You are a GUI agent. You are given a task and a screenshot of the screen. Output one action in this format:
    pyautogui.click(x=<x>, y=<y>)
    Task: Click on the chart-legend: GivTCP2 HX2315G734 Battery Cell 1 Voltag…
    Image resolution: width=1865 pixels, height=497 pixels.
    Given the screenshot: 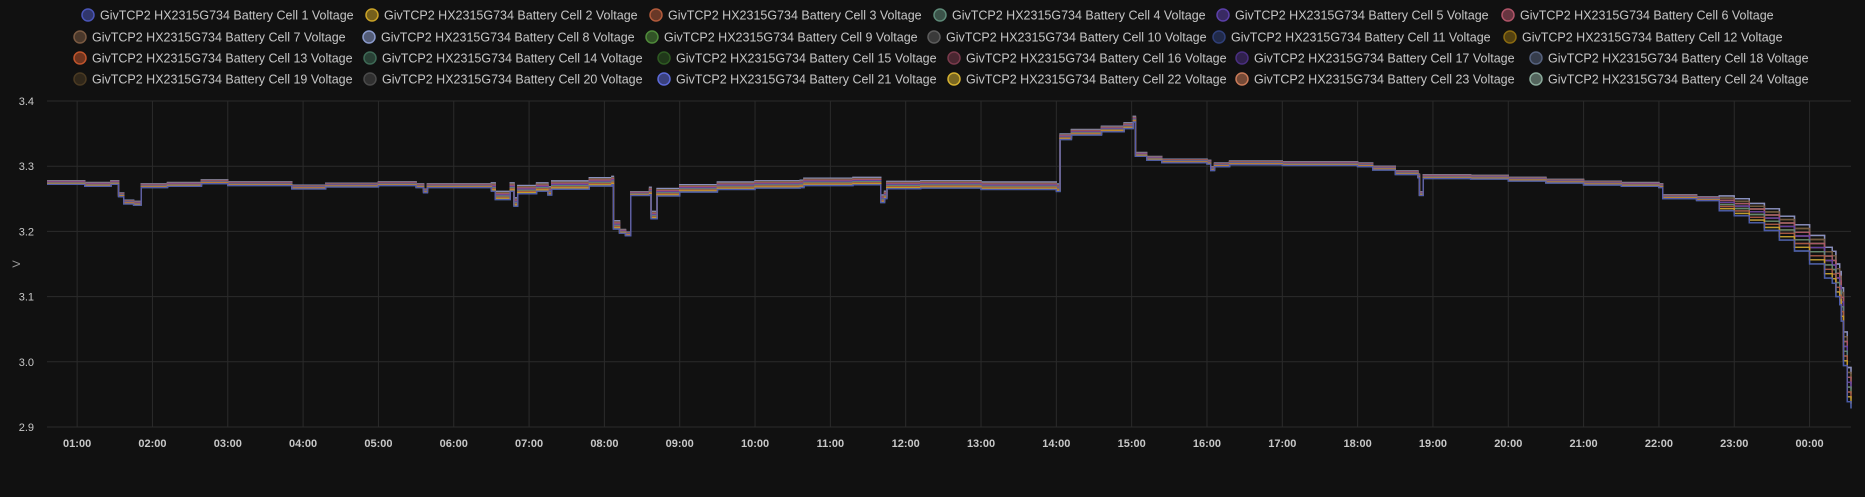 What is the action you would take?
    pyautogui.click(x=941, y=47)
    